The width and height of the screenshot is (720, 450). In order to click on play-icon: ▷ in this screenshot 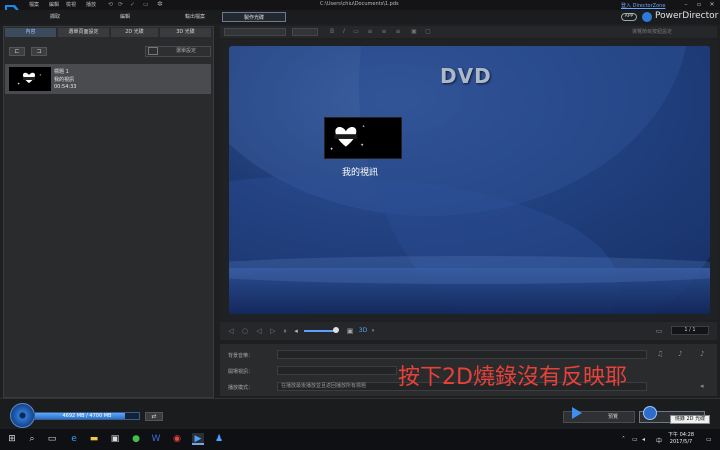, I will do `click(273, 331)`.